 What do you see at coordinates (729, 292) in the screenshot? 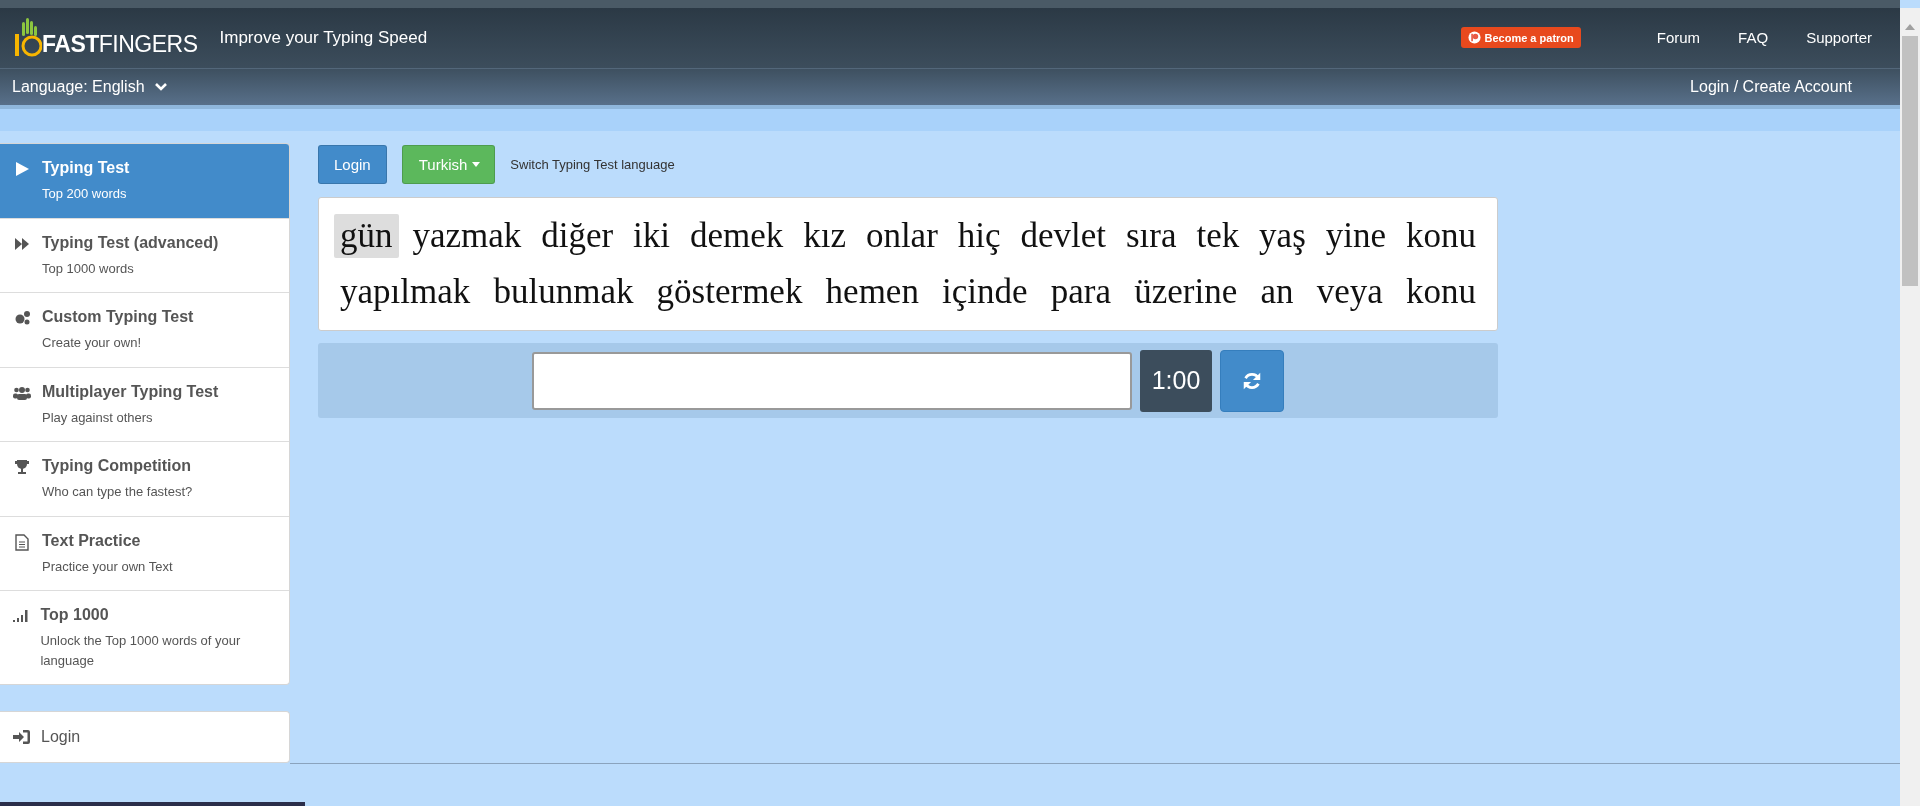
I see `word: göstermek` at bounding box center [729, 292].